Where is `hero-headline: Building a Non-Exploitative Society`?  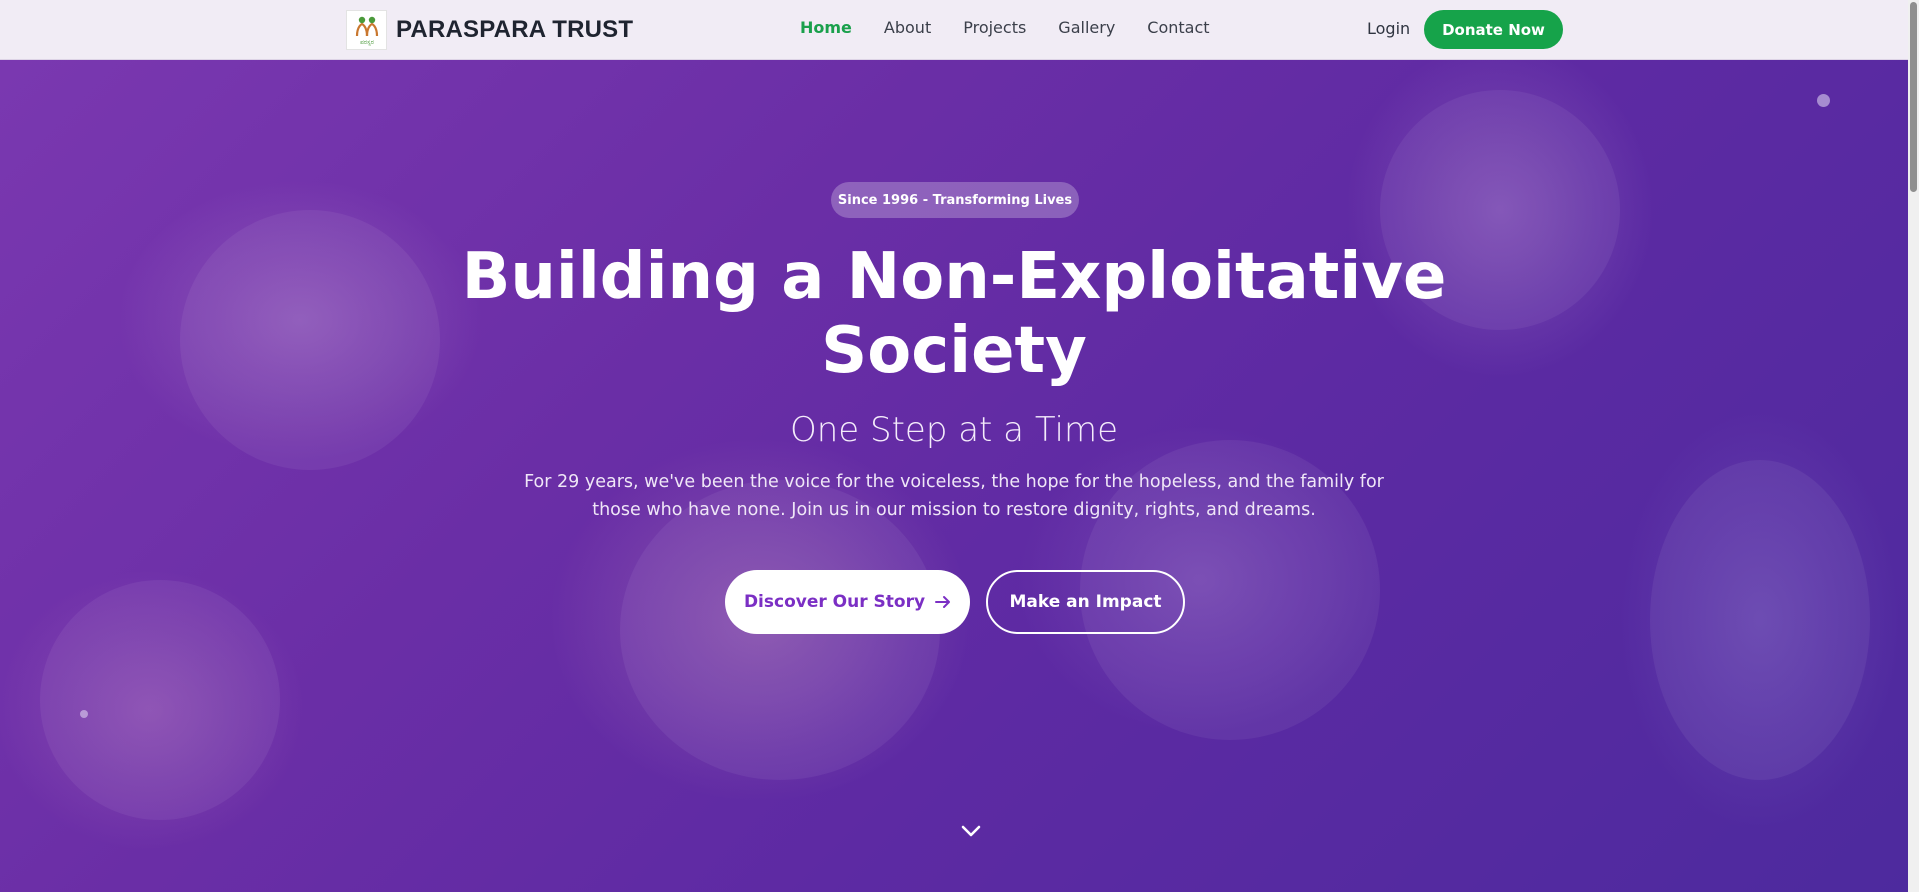
hero-headline: Building a Non-Exploitative Society is located at coordinates (954, 314).